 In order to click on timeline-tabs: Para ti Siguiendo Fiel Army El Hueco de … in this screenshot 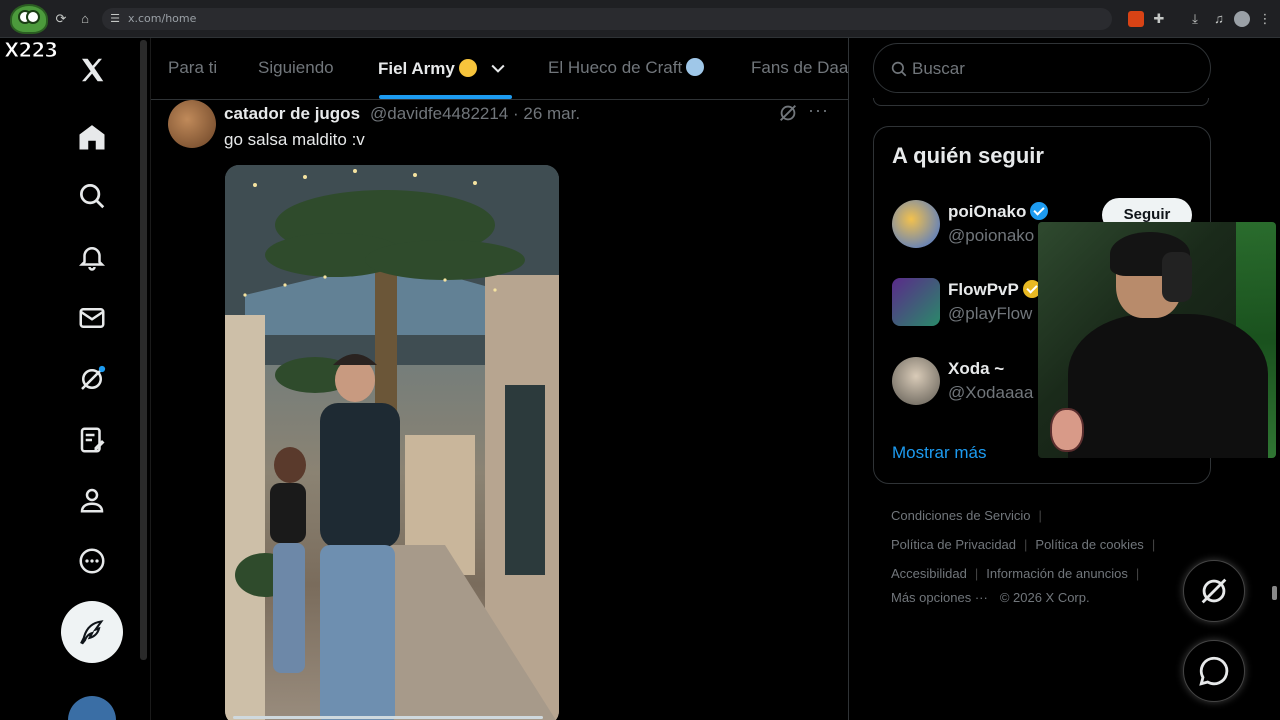, I will do `click(499, 69)`.